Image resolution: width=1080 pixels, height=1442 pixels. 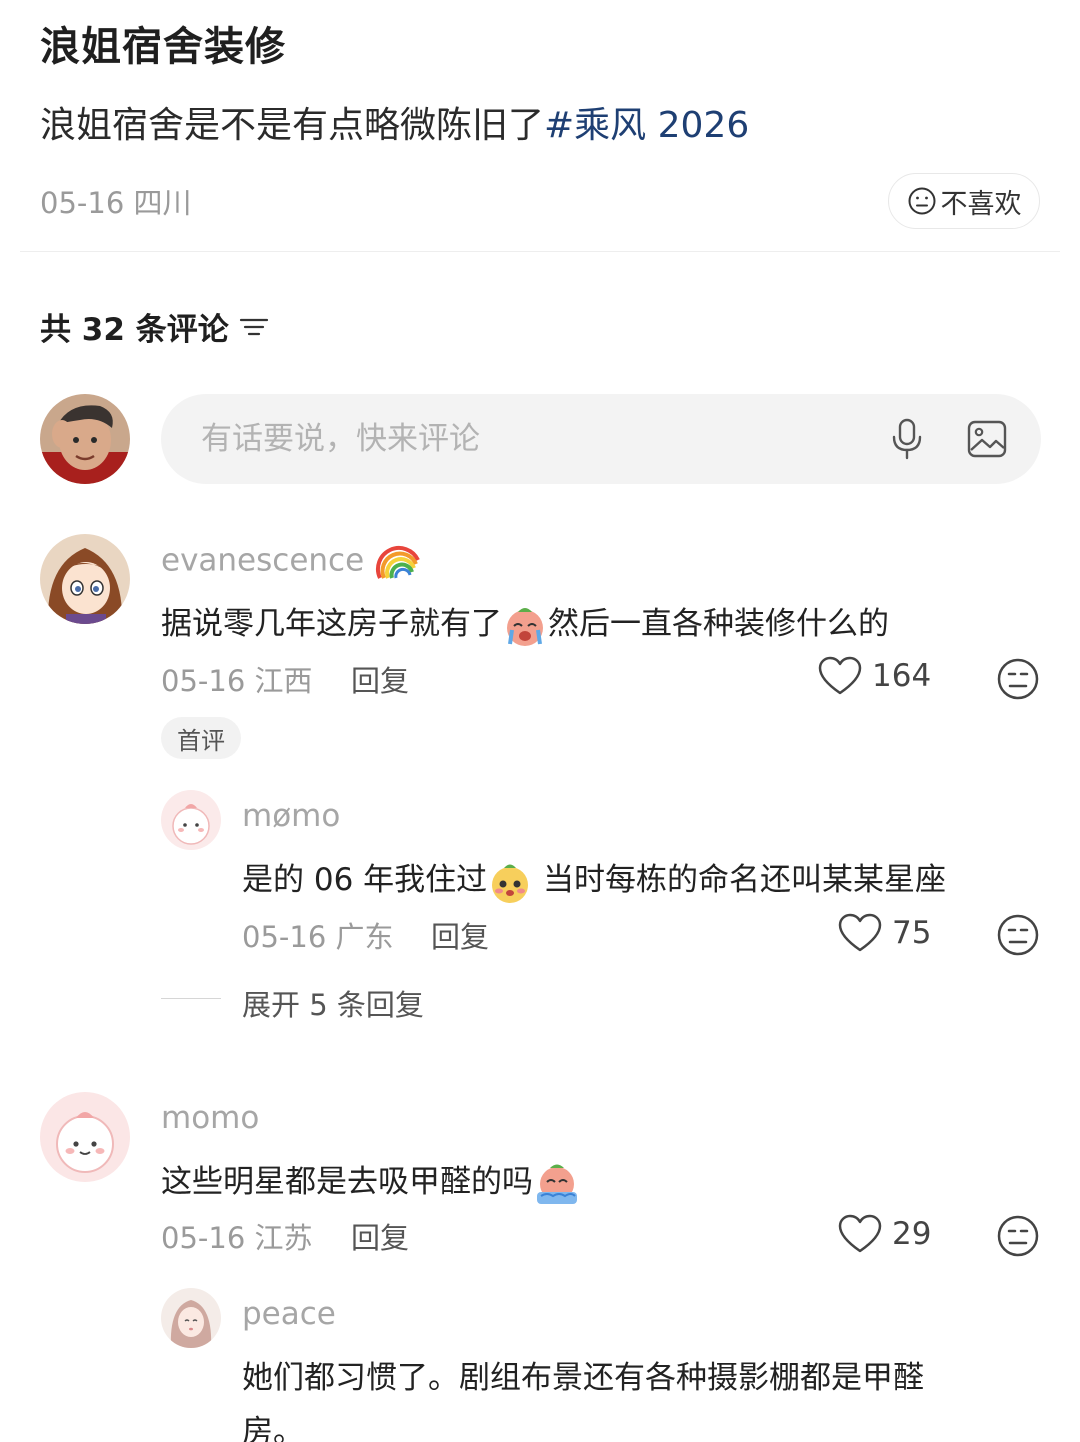 What do you see at coordinates (201, 738) in the screenshot?
I see `first-comment-badge: 首评` at bounding box center [201, 738].